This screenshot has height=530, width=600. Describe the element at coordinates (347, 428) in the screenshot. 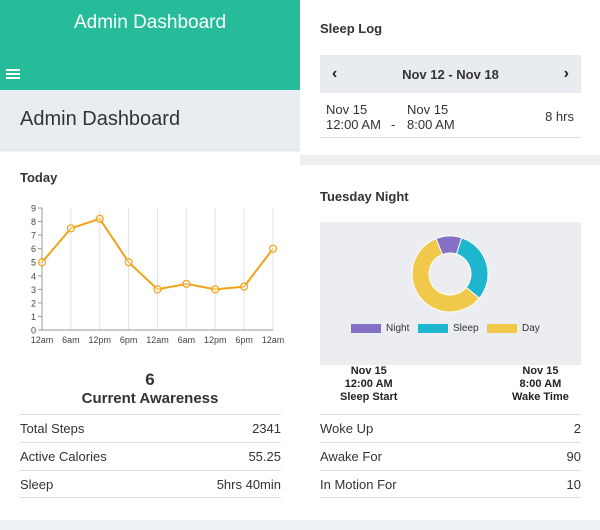

I see `stat-label: Woke Up` at that location.